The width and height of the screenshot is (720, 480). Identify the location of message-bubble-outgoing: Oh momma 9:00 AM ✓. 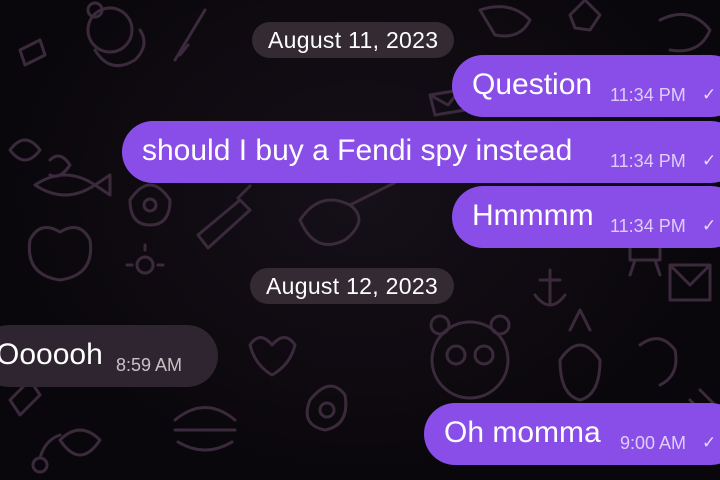
(572, 434).